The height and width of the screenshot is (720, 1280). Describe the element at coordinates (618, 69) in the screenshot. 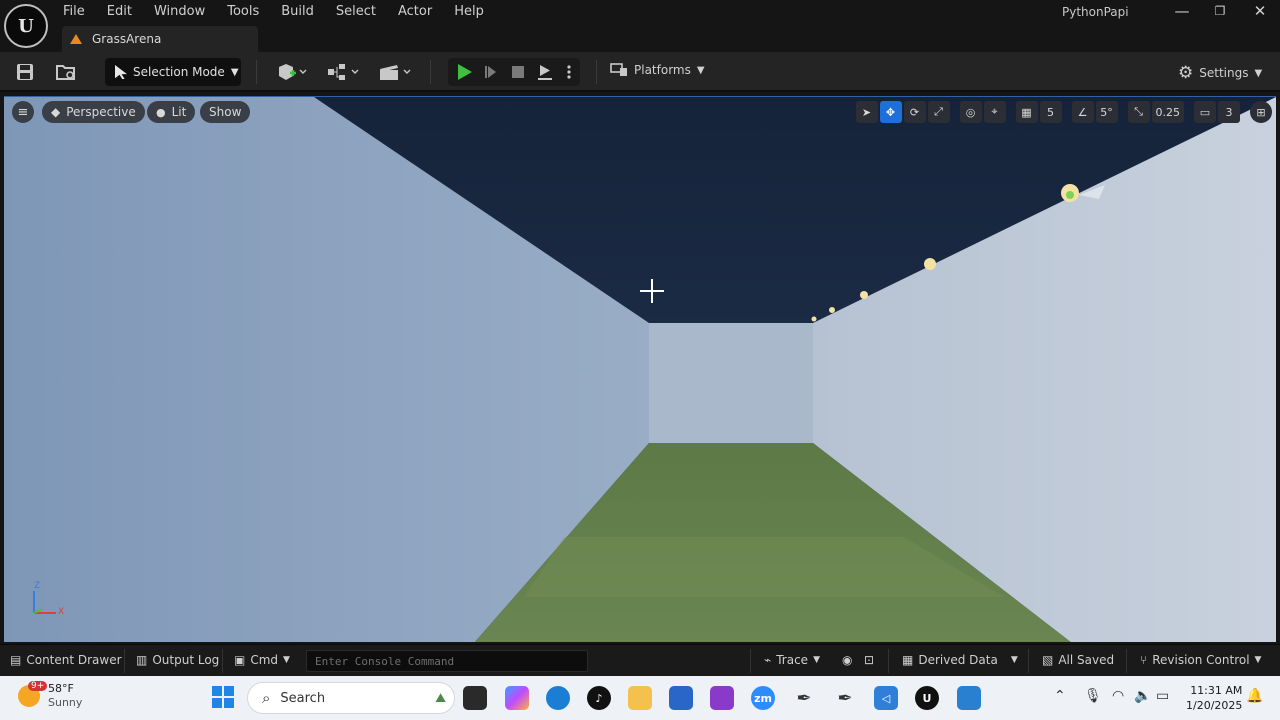

I see `platforms-icon` at that location.